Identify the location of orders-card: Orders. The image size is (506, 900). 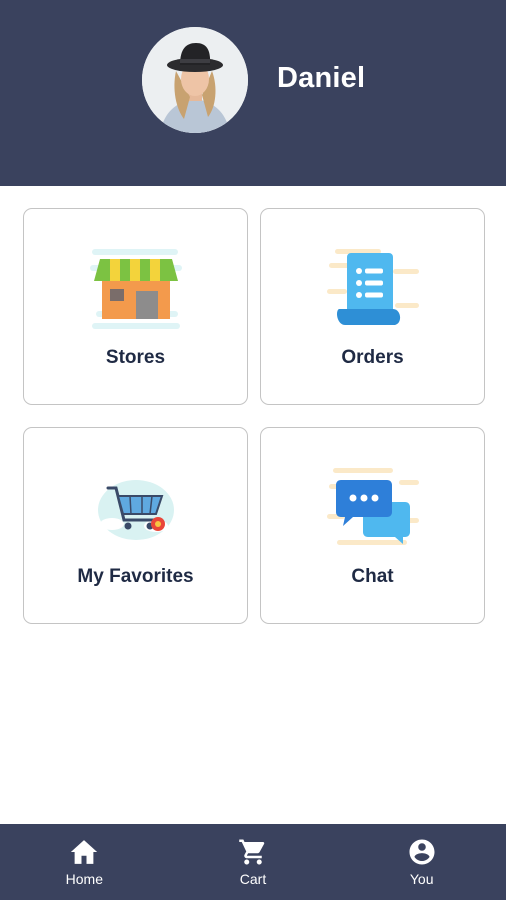
(372, 306).